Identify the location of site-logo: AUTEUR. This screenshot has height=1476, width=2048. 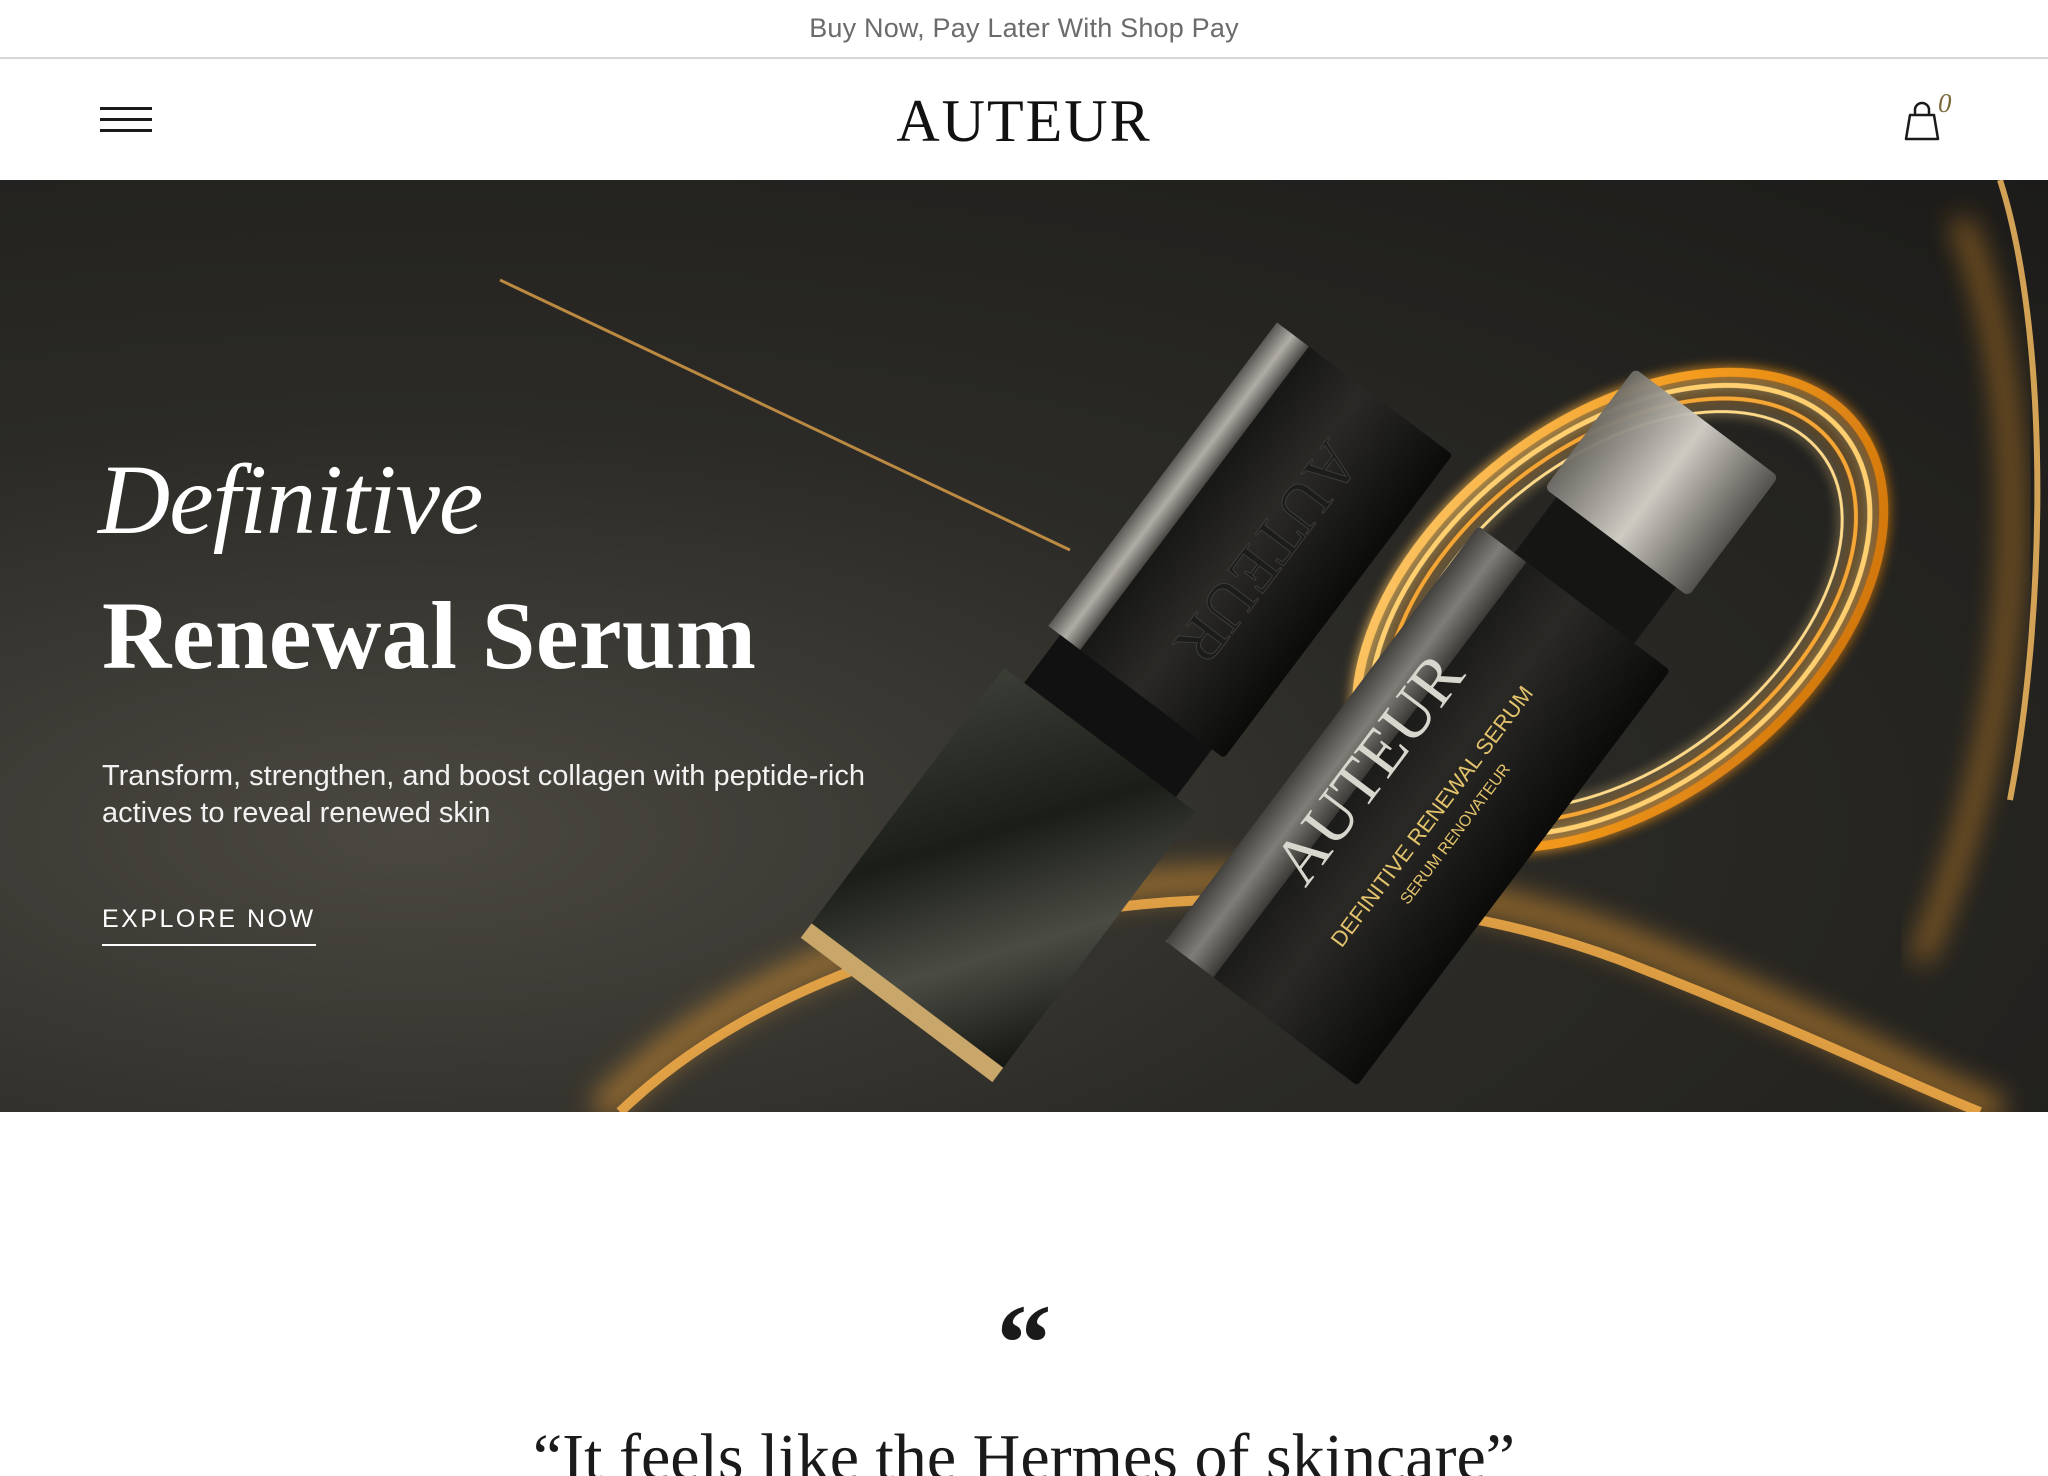
(1024, 121).